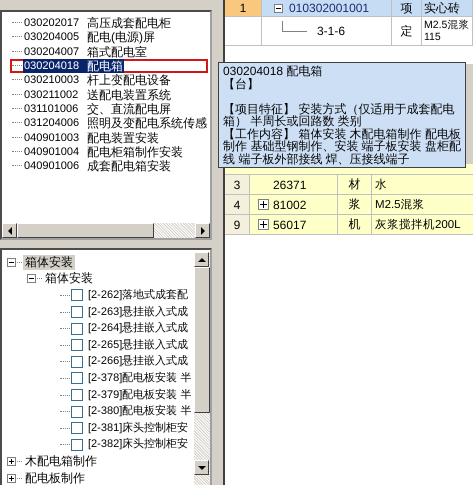 The height and width of the screenshot is (485, 473). I want to click on tree-leaf-label: [2-262]落地式成套配, so click(138, 295).